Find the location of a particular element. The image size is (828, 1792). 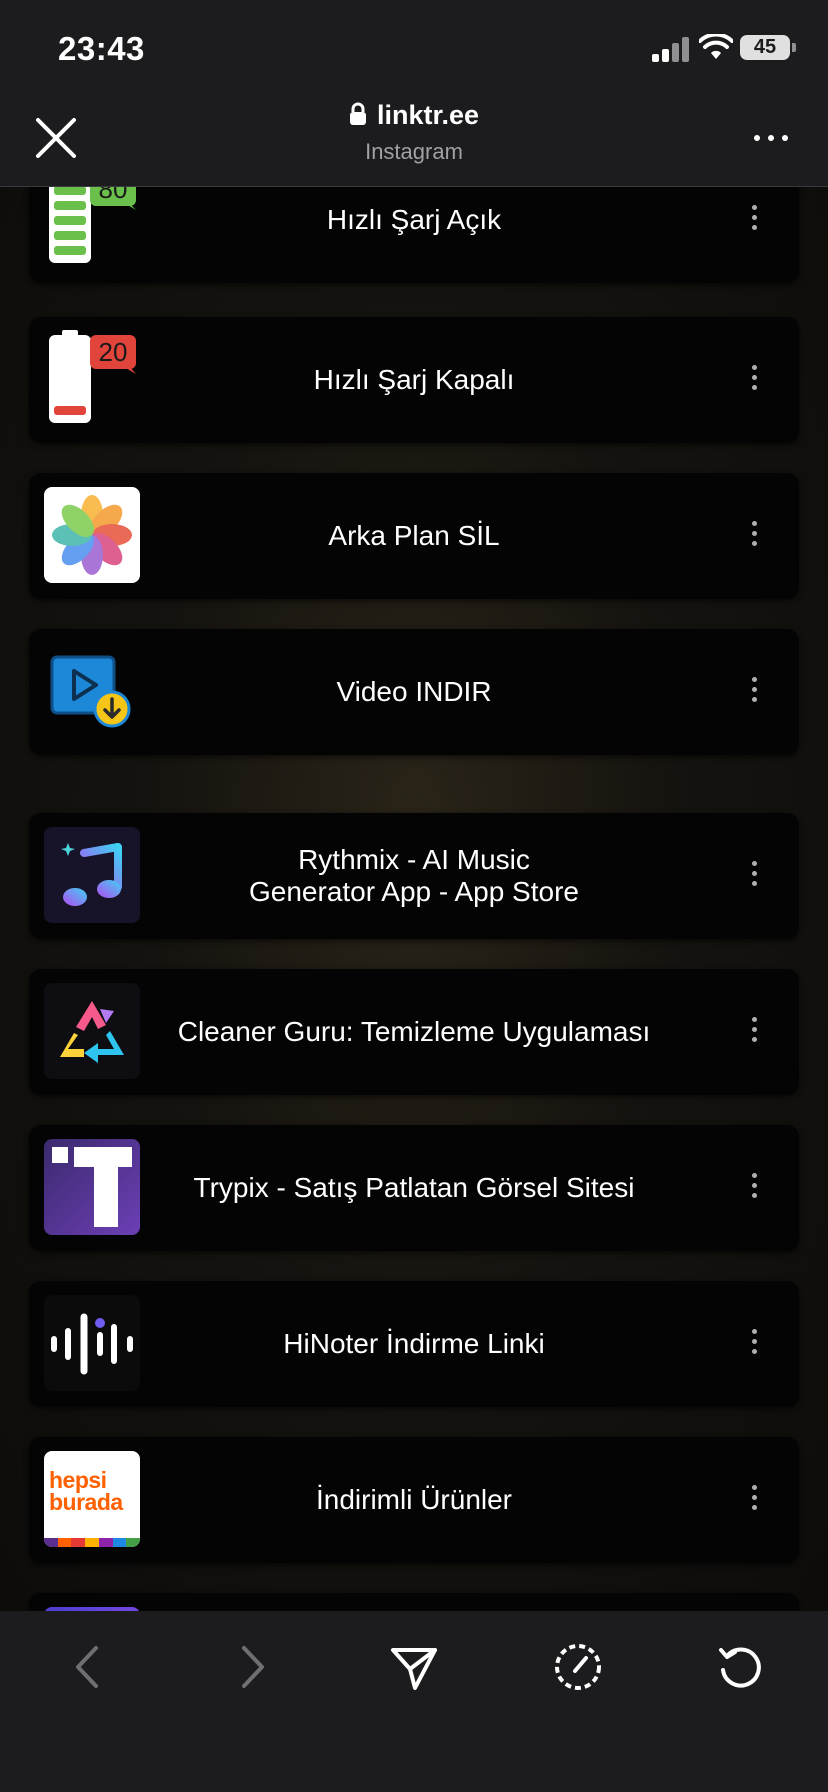

lock-icon is located at coordinates (357, 113).